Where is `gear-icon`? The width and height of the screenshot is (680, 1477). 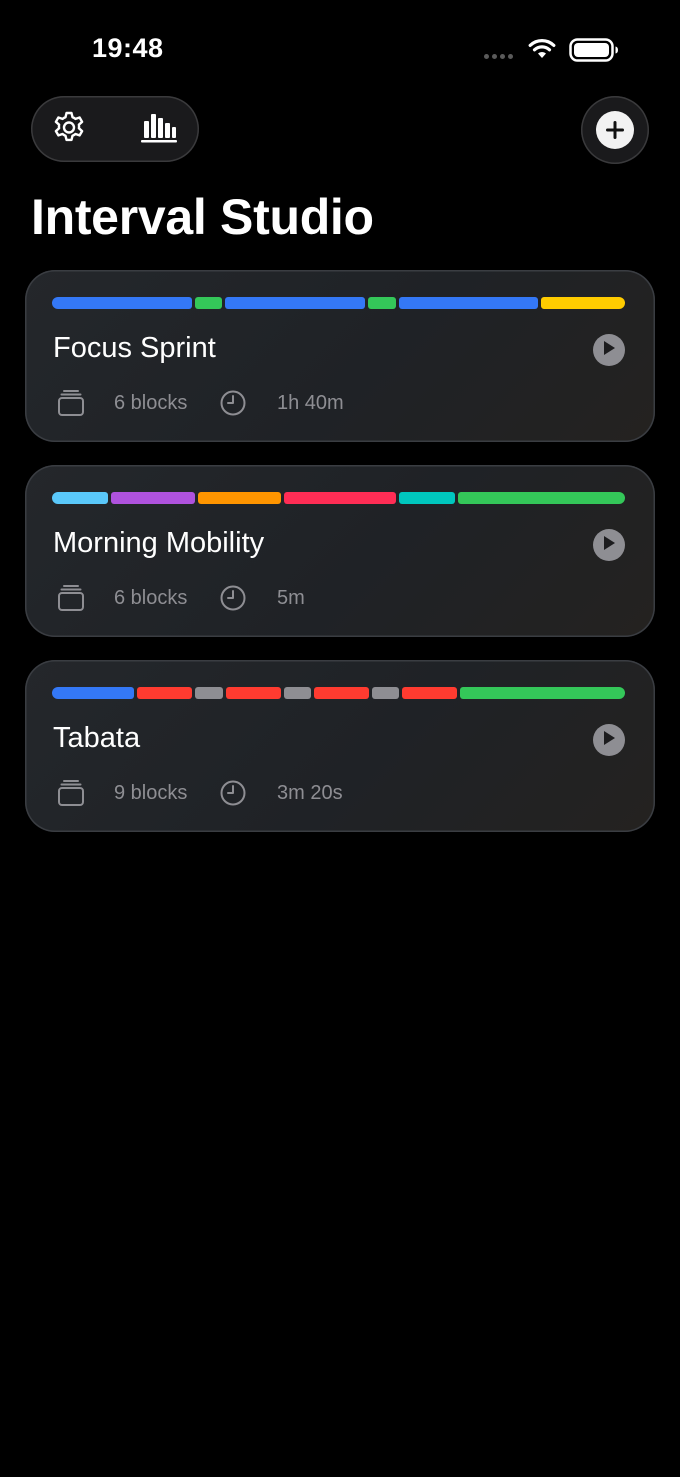 gear-icon is located at coordinates (69, 129).